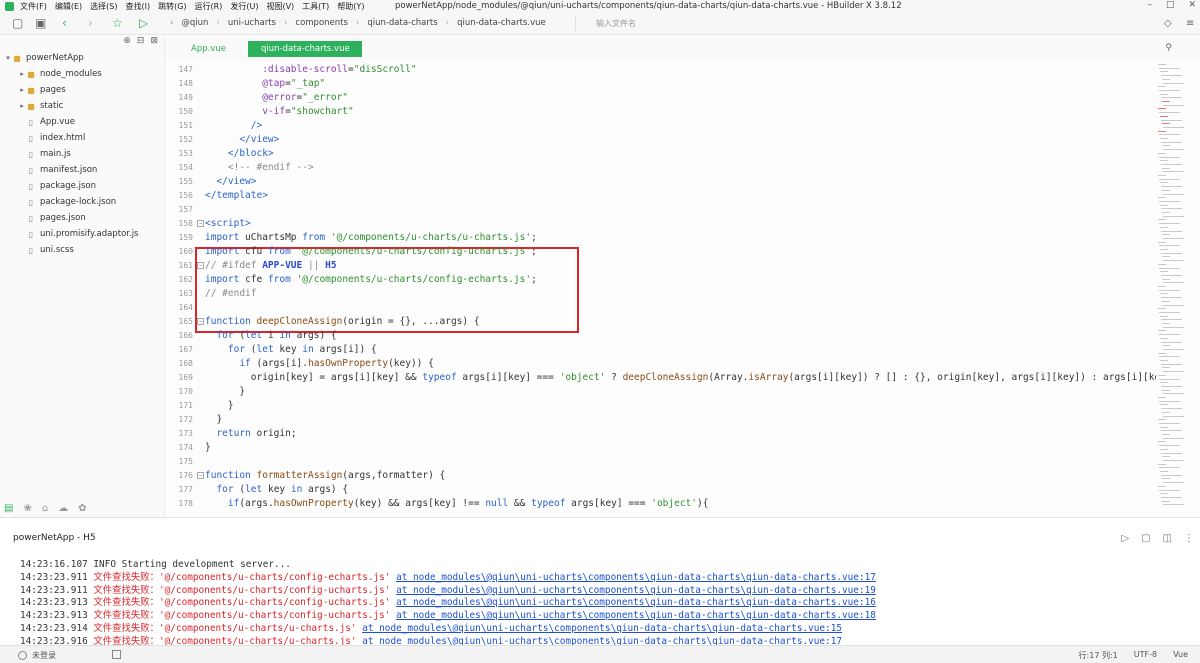 Image resolution: width=1200 pixels, height=663 pixels. Describe the element at coordinates (185, 209) in the screenshot. I see `line-number: 157` at that location.